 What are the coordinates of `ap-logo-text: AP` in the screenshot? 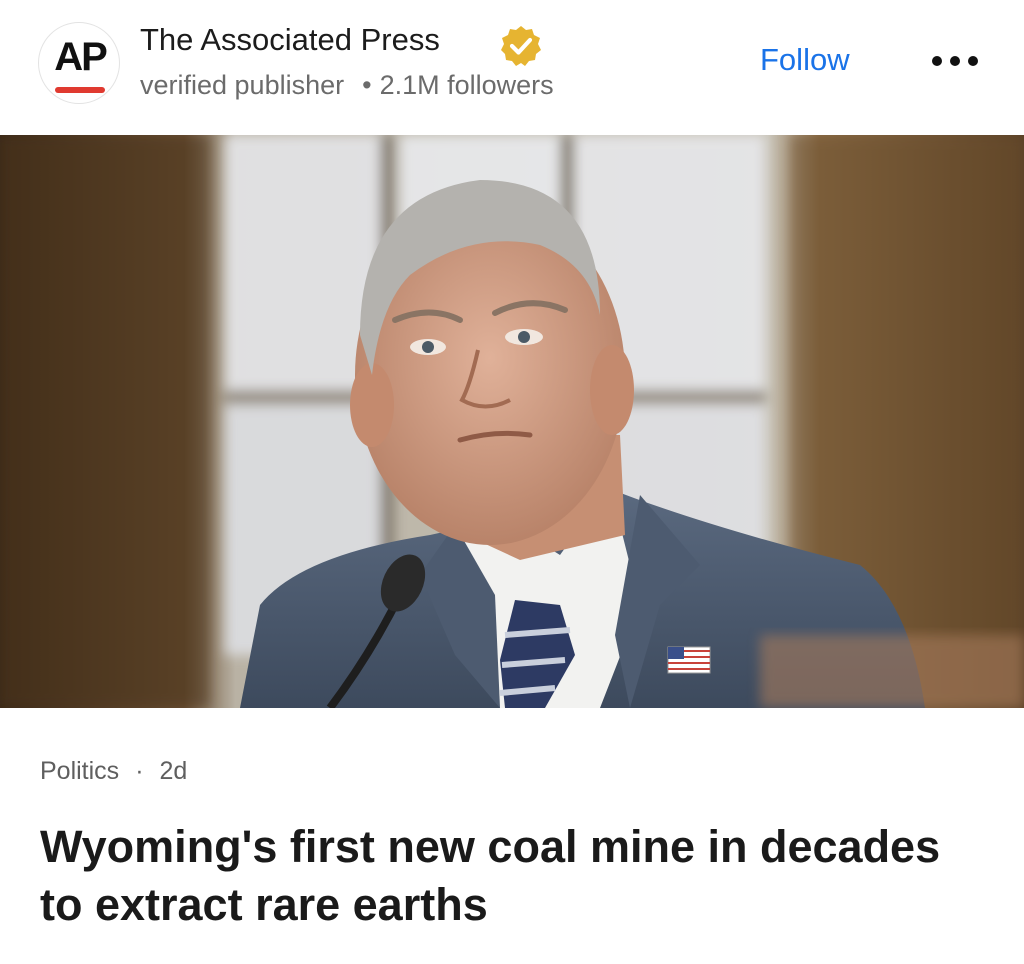 It's located at (81, 57).